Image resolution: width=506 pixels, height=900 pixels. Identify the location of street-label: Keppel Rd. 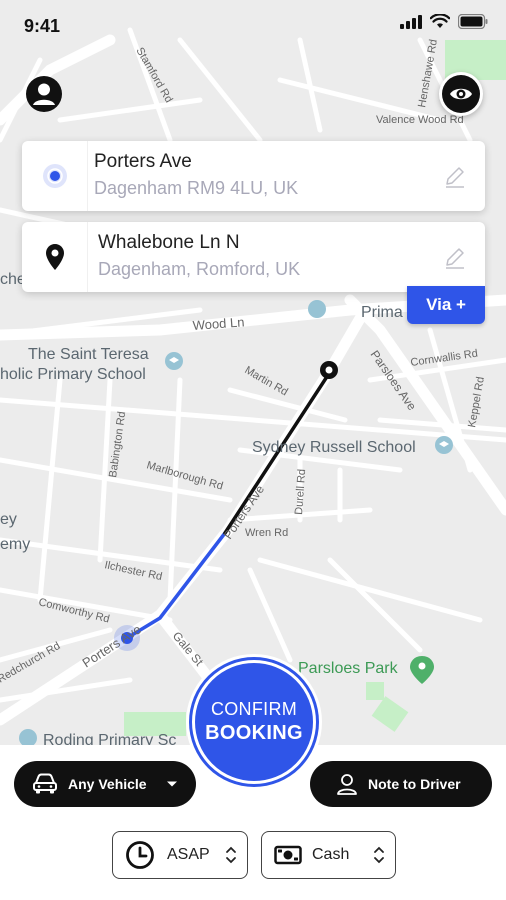
(476, 402).